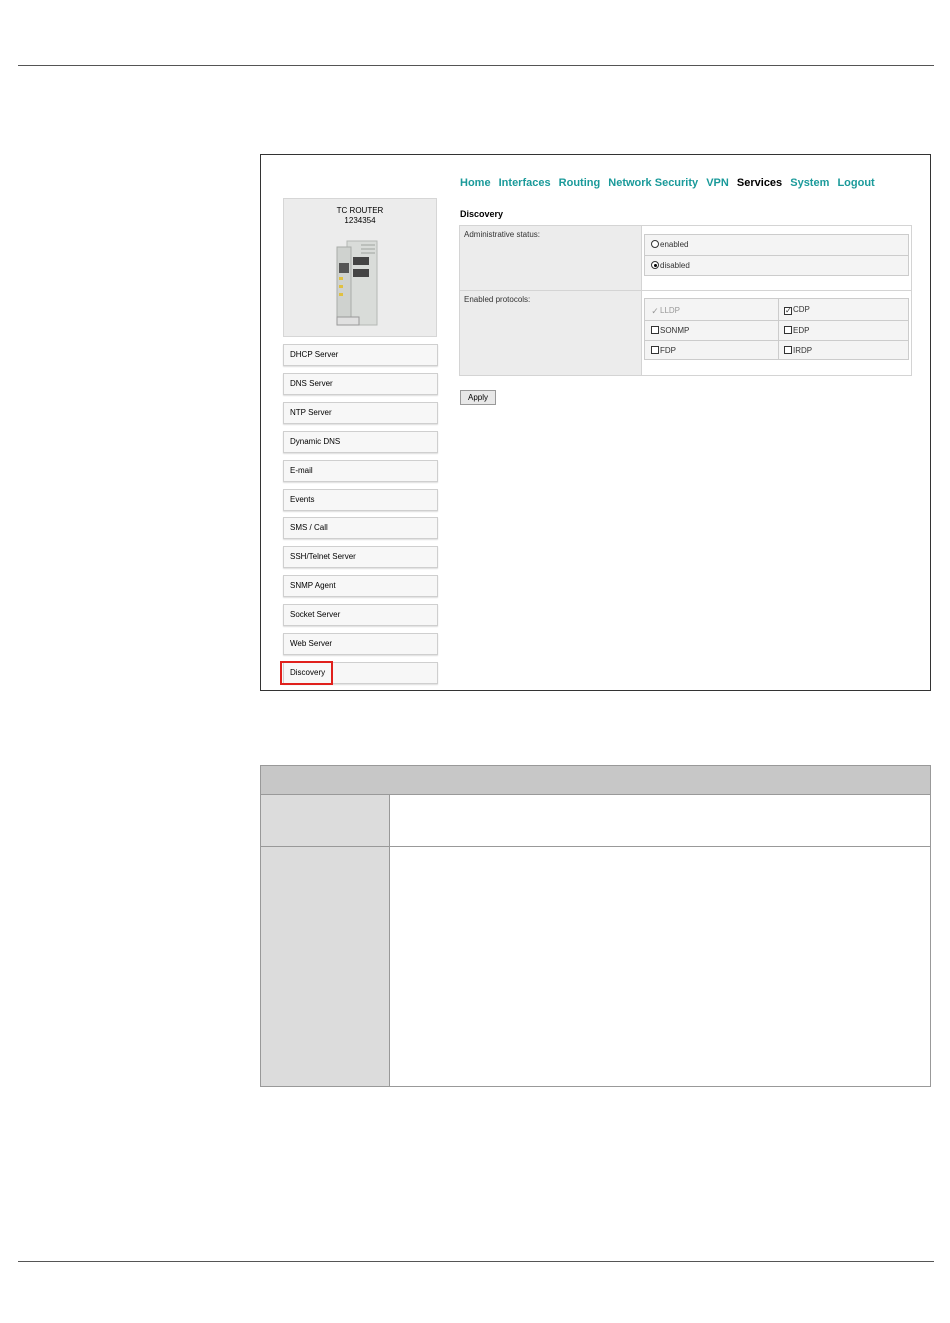 The image size is (950, 1323). What do you see at coordinates (360, 586) in the screenshot?
I see `sidebar-item-snmp-agent: SNMP Agent` at bounding box center [360, 586].